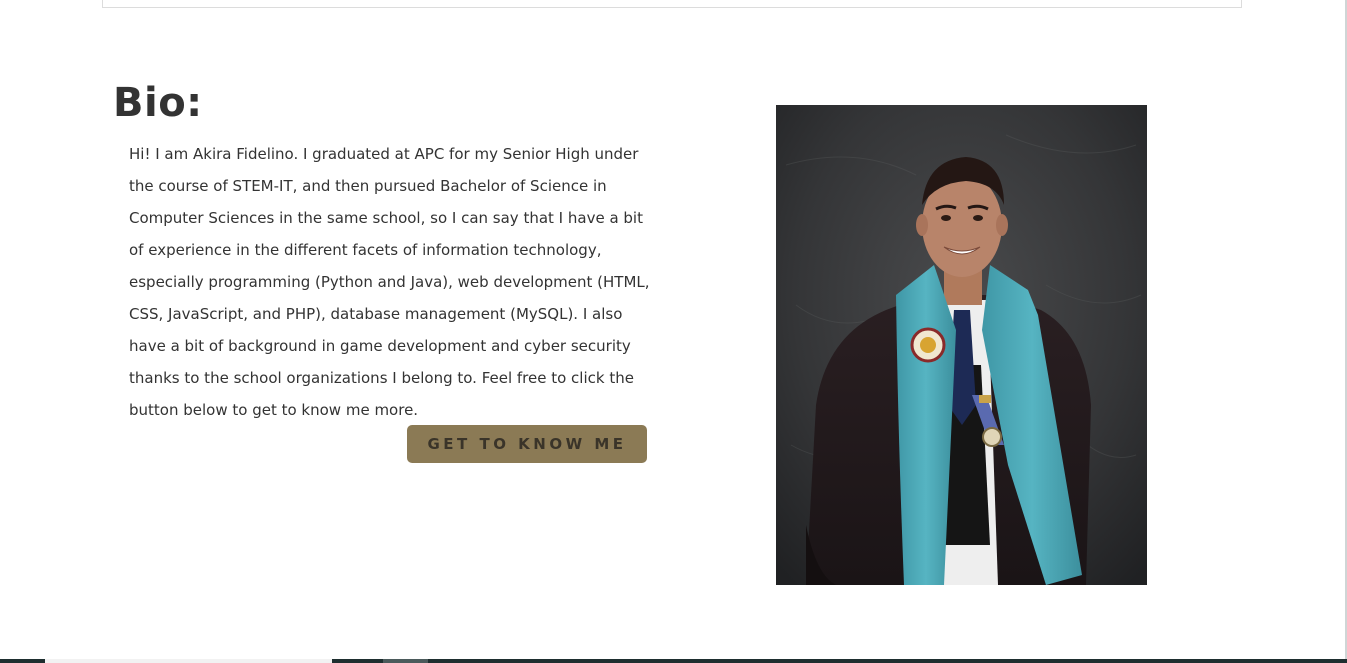 This screenshot has width=1347, height=663. I want to click on taskbar-strip, so click(673, 661).